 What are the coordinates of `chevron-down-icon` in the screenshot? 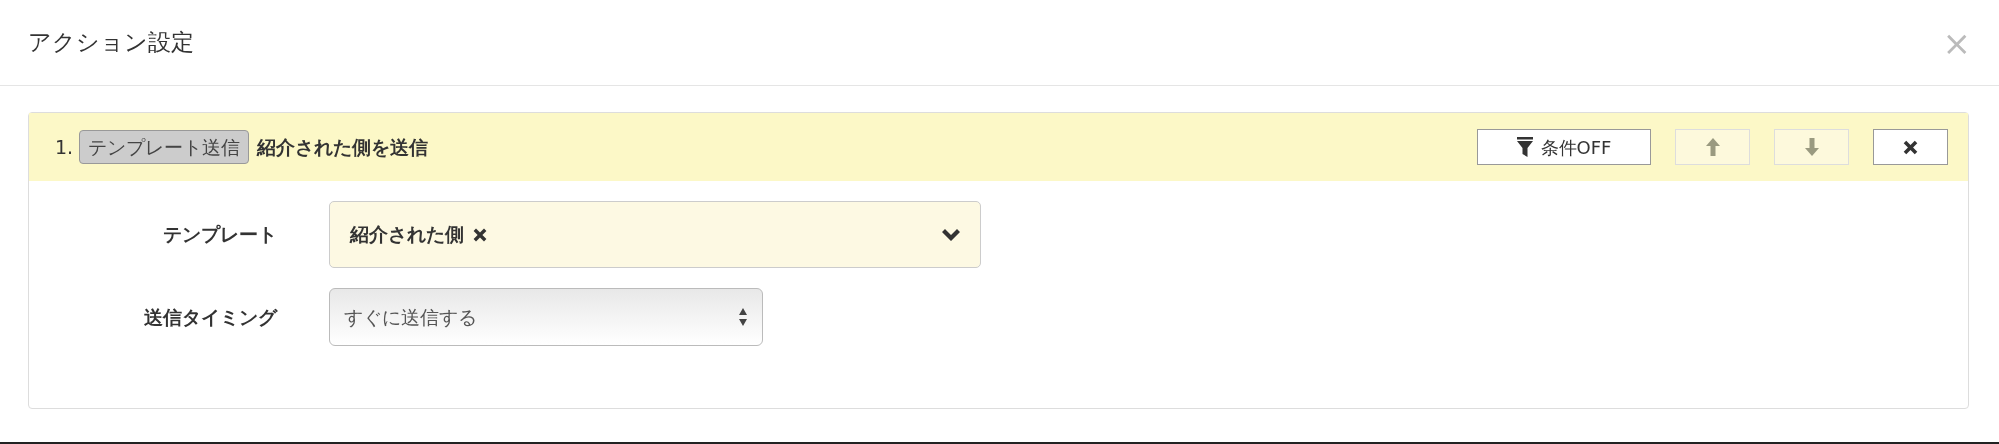 It's located at (951, 234).